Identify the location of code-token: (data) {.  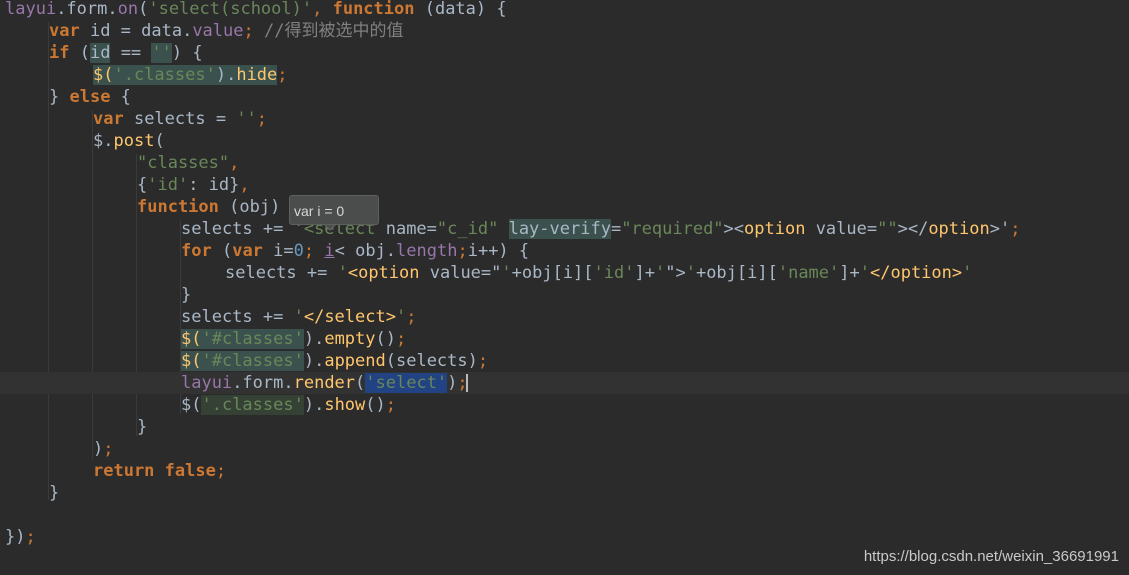
(460, 9).